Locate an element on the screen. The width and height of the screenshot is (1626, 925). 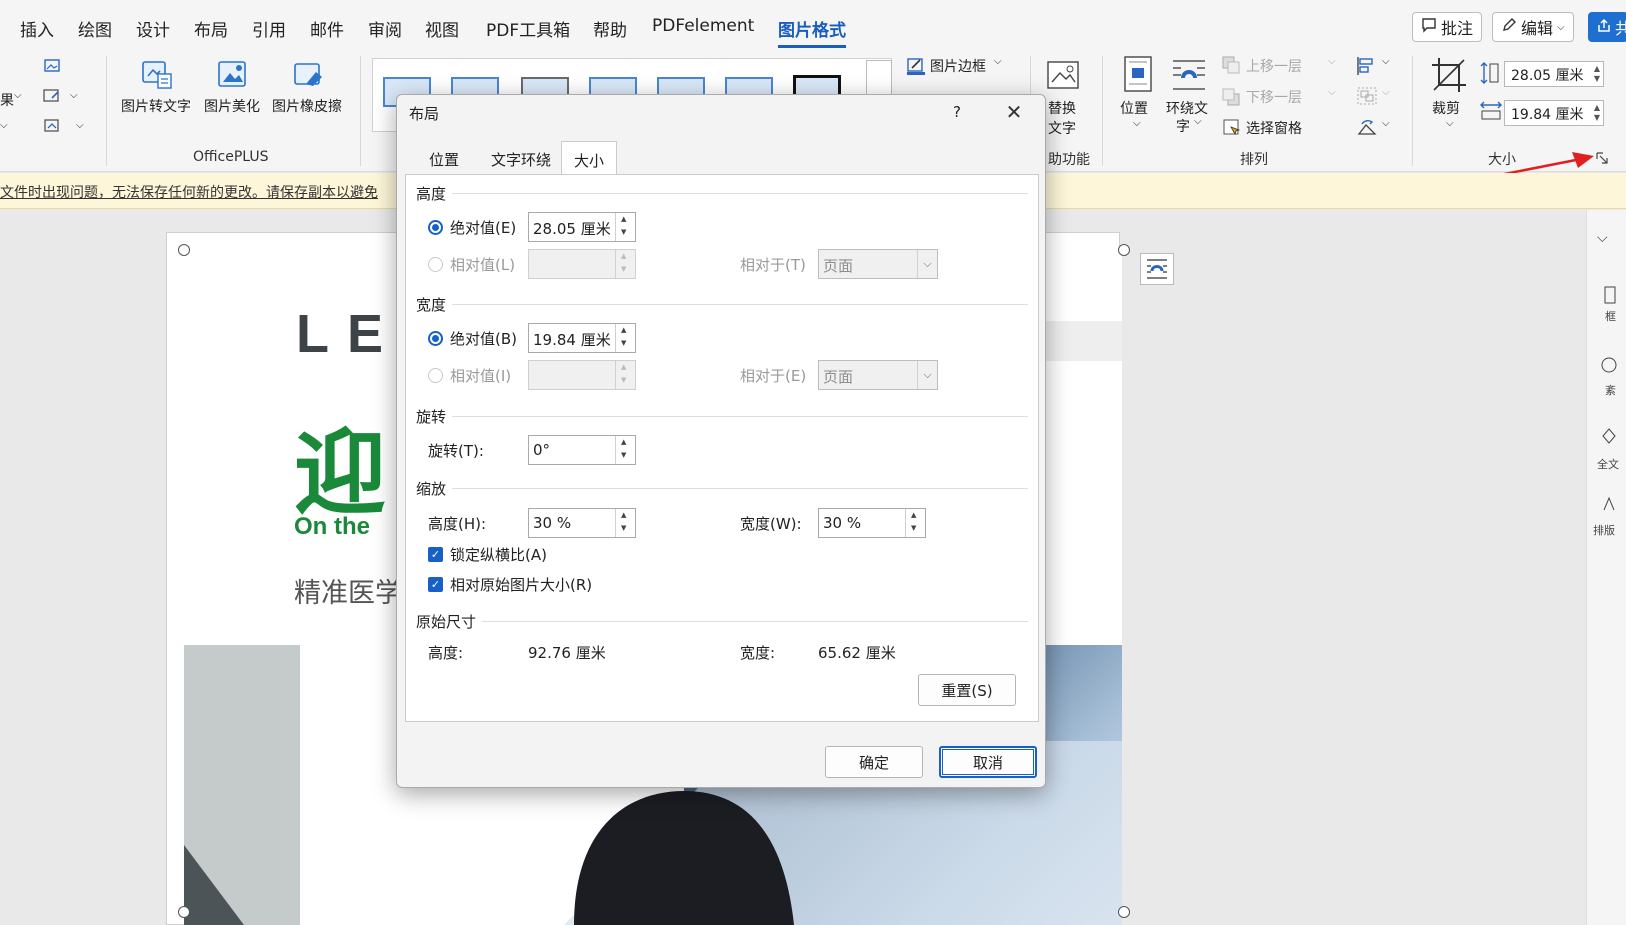
ok-button: 确定 is located at coordinates (874, 762).